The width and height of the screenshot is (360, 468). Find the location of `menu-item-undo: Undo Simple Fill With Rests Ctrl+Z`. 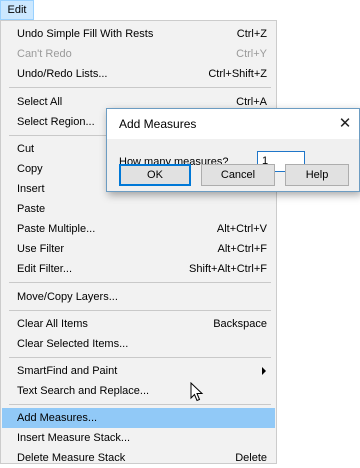

menu-item-undo: Undo Simple Fill With Rests Ctrl+Z is located at coordinates (138, 34).